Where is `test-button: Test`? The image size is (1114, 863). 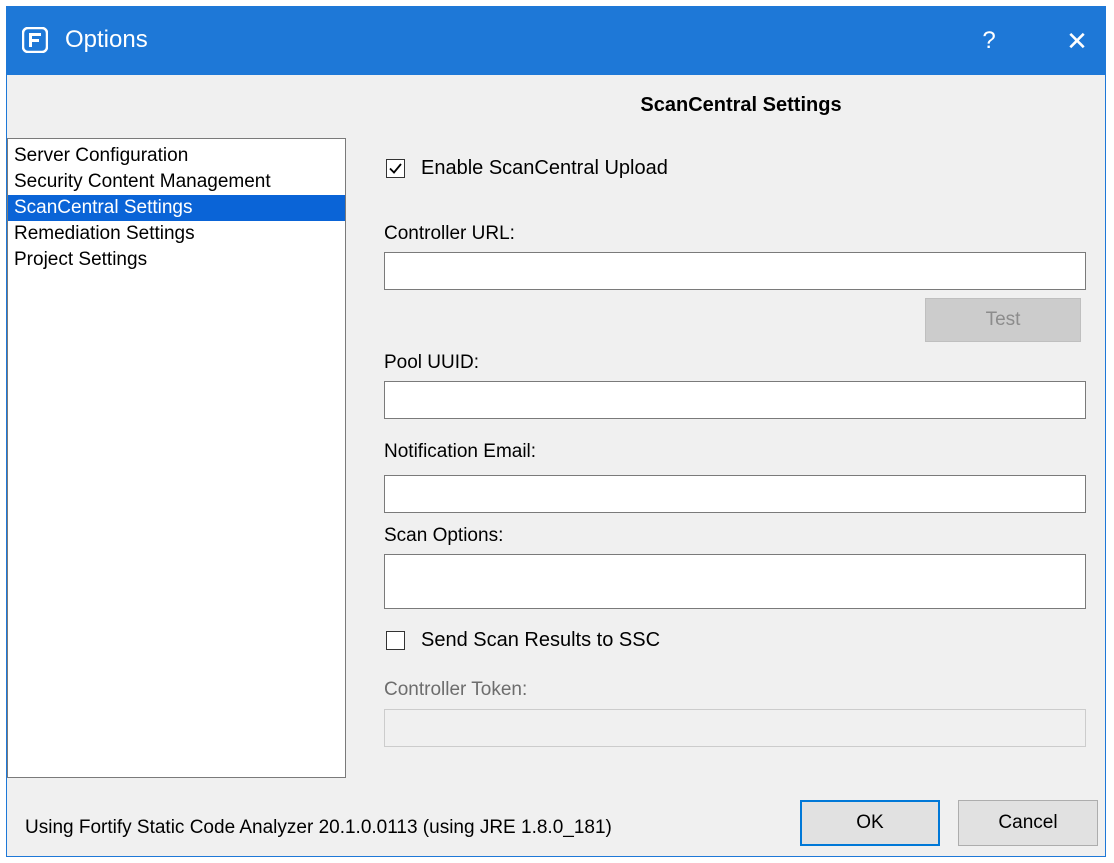
test-button: Test is located at coordinates (1003, 320).